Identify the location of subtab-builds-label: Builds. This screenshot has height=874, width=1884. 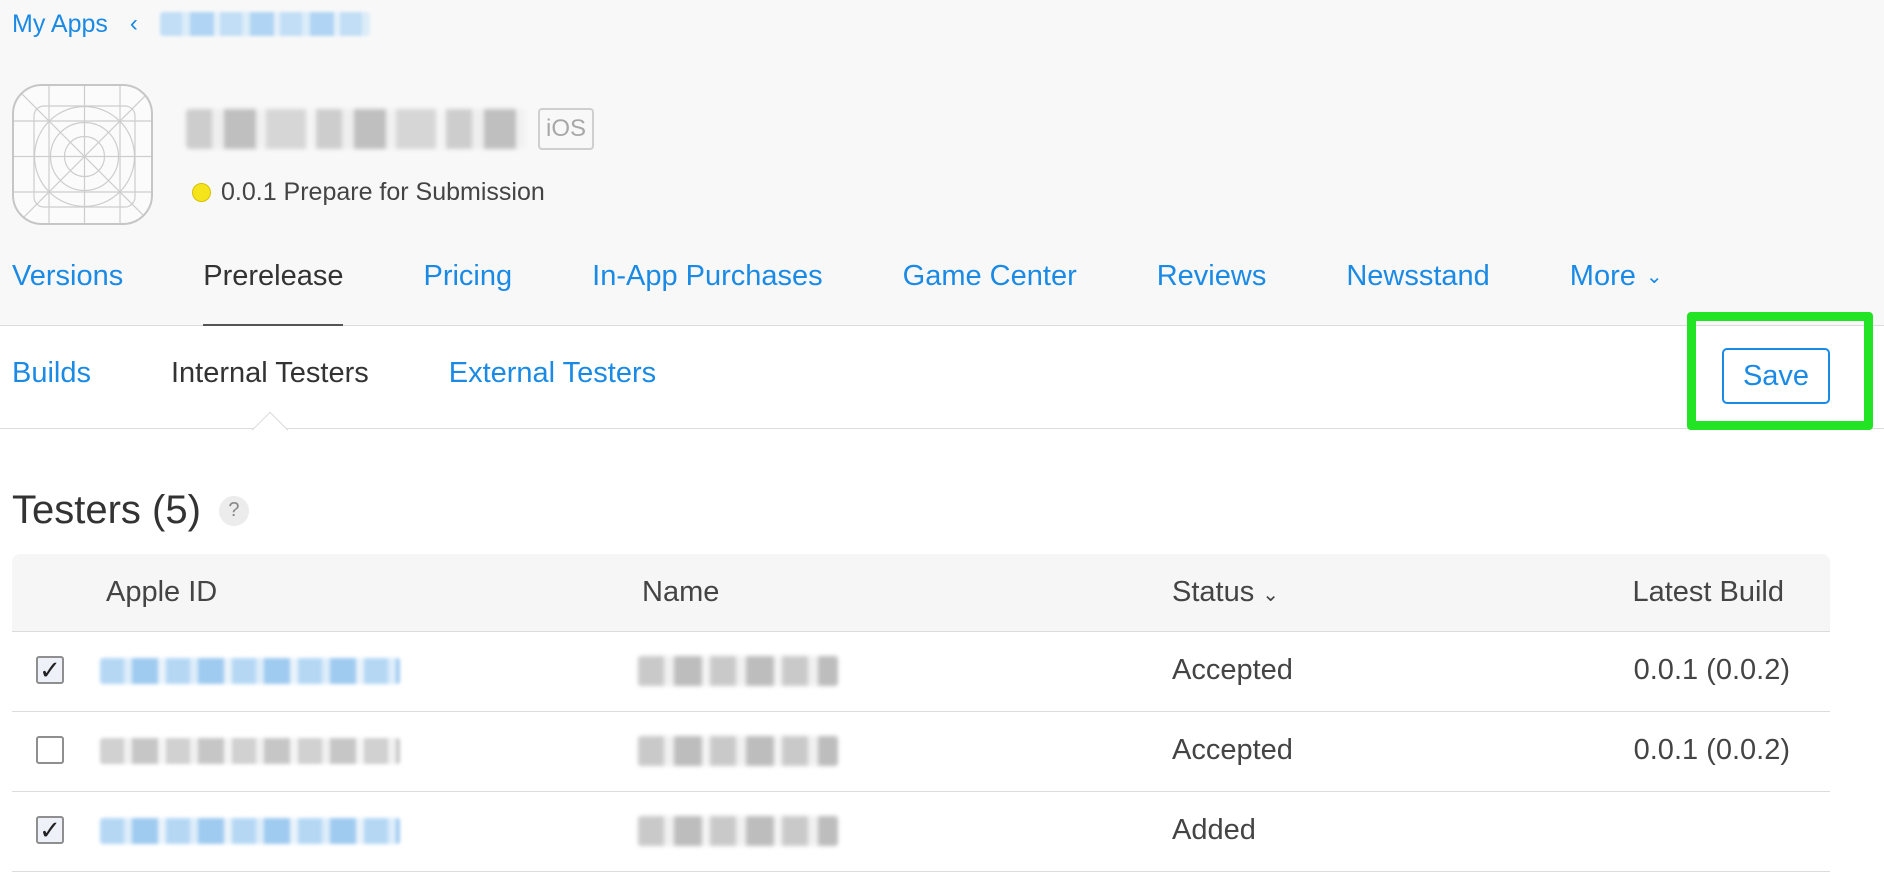
(51, 373).